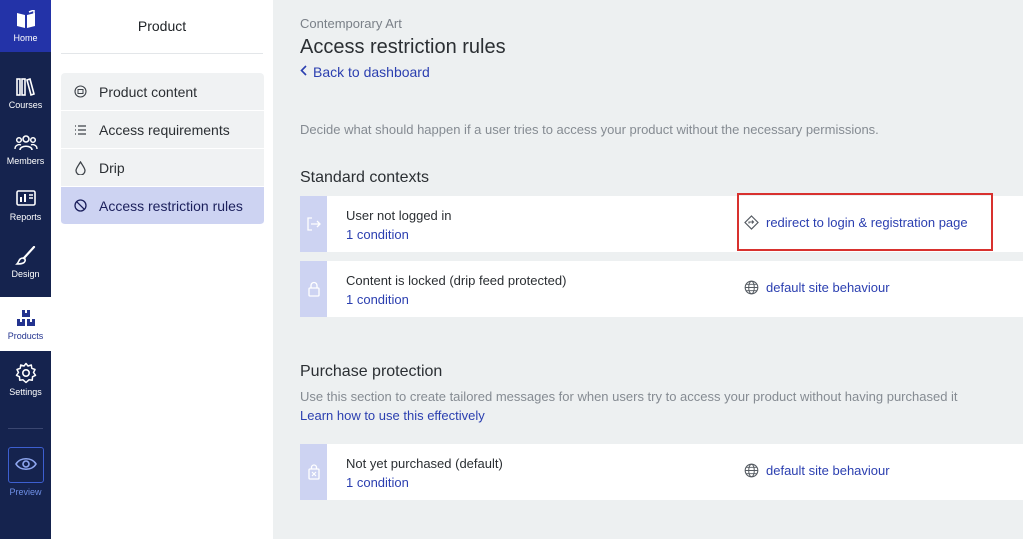 This screenshot has height=539, width=1023. What do you see at coordinates (399, 215) in the screenshot?
I see `rule-name: User not logged in` at bounding box center [399, 215].